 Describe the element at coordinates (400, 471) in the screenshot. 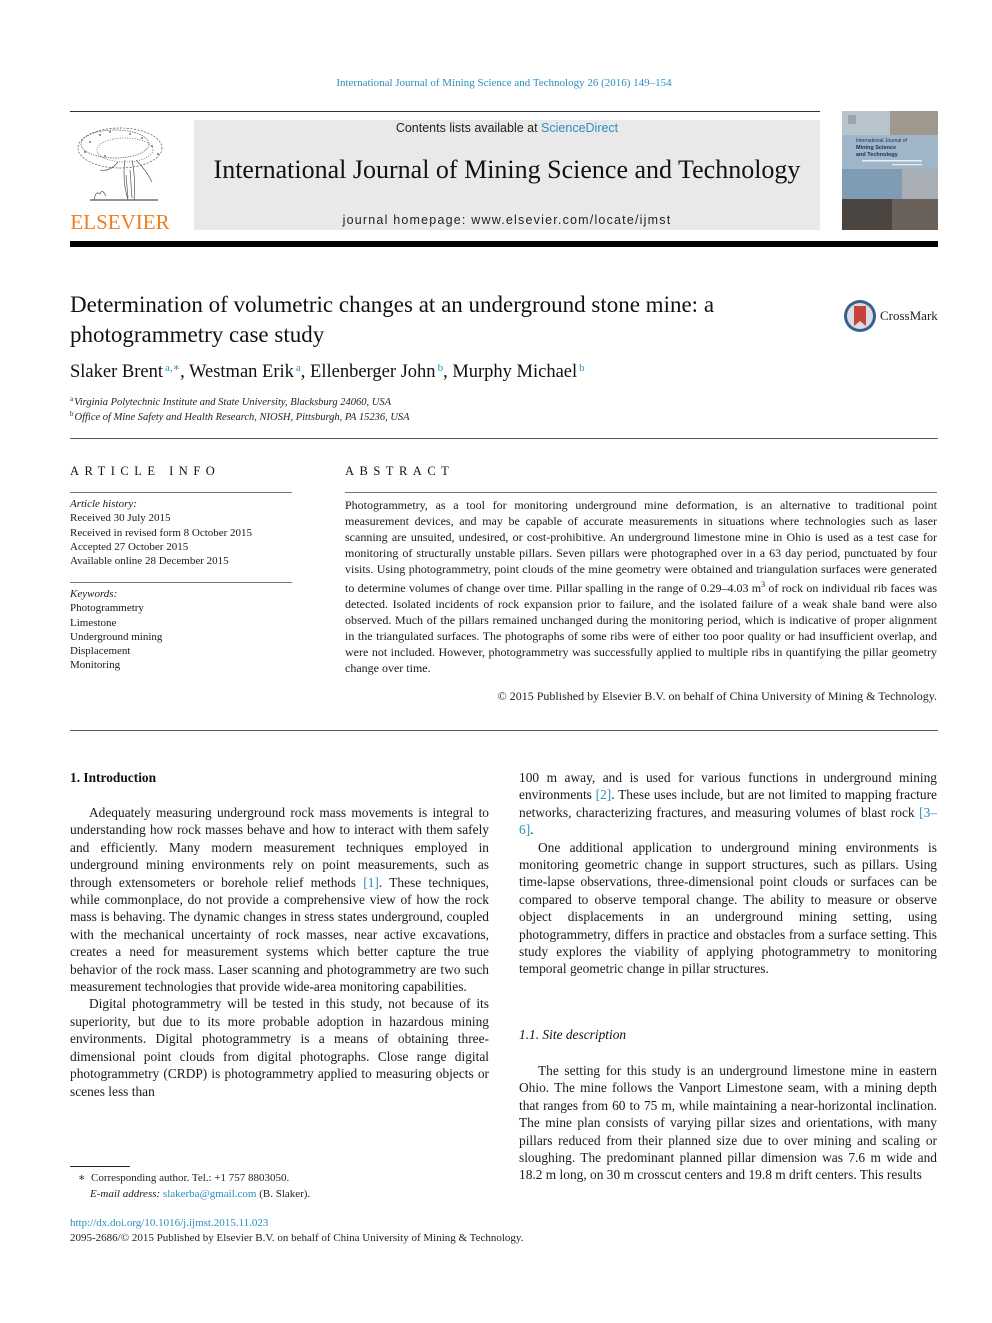

I see `abstract-heading: ABSTRACT` at that location.